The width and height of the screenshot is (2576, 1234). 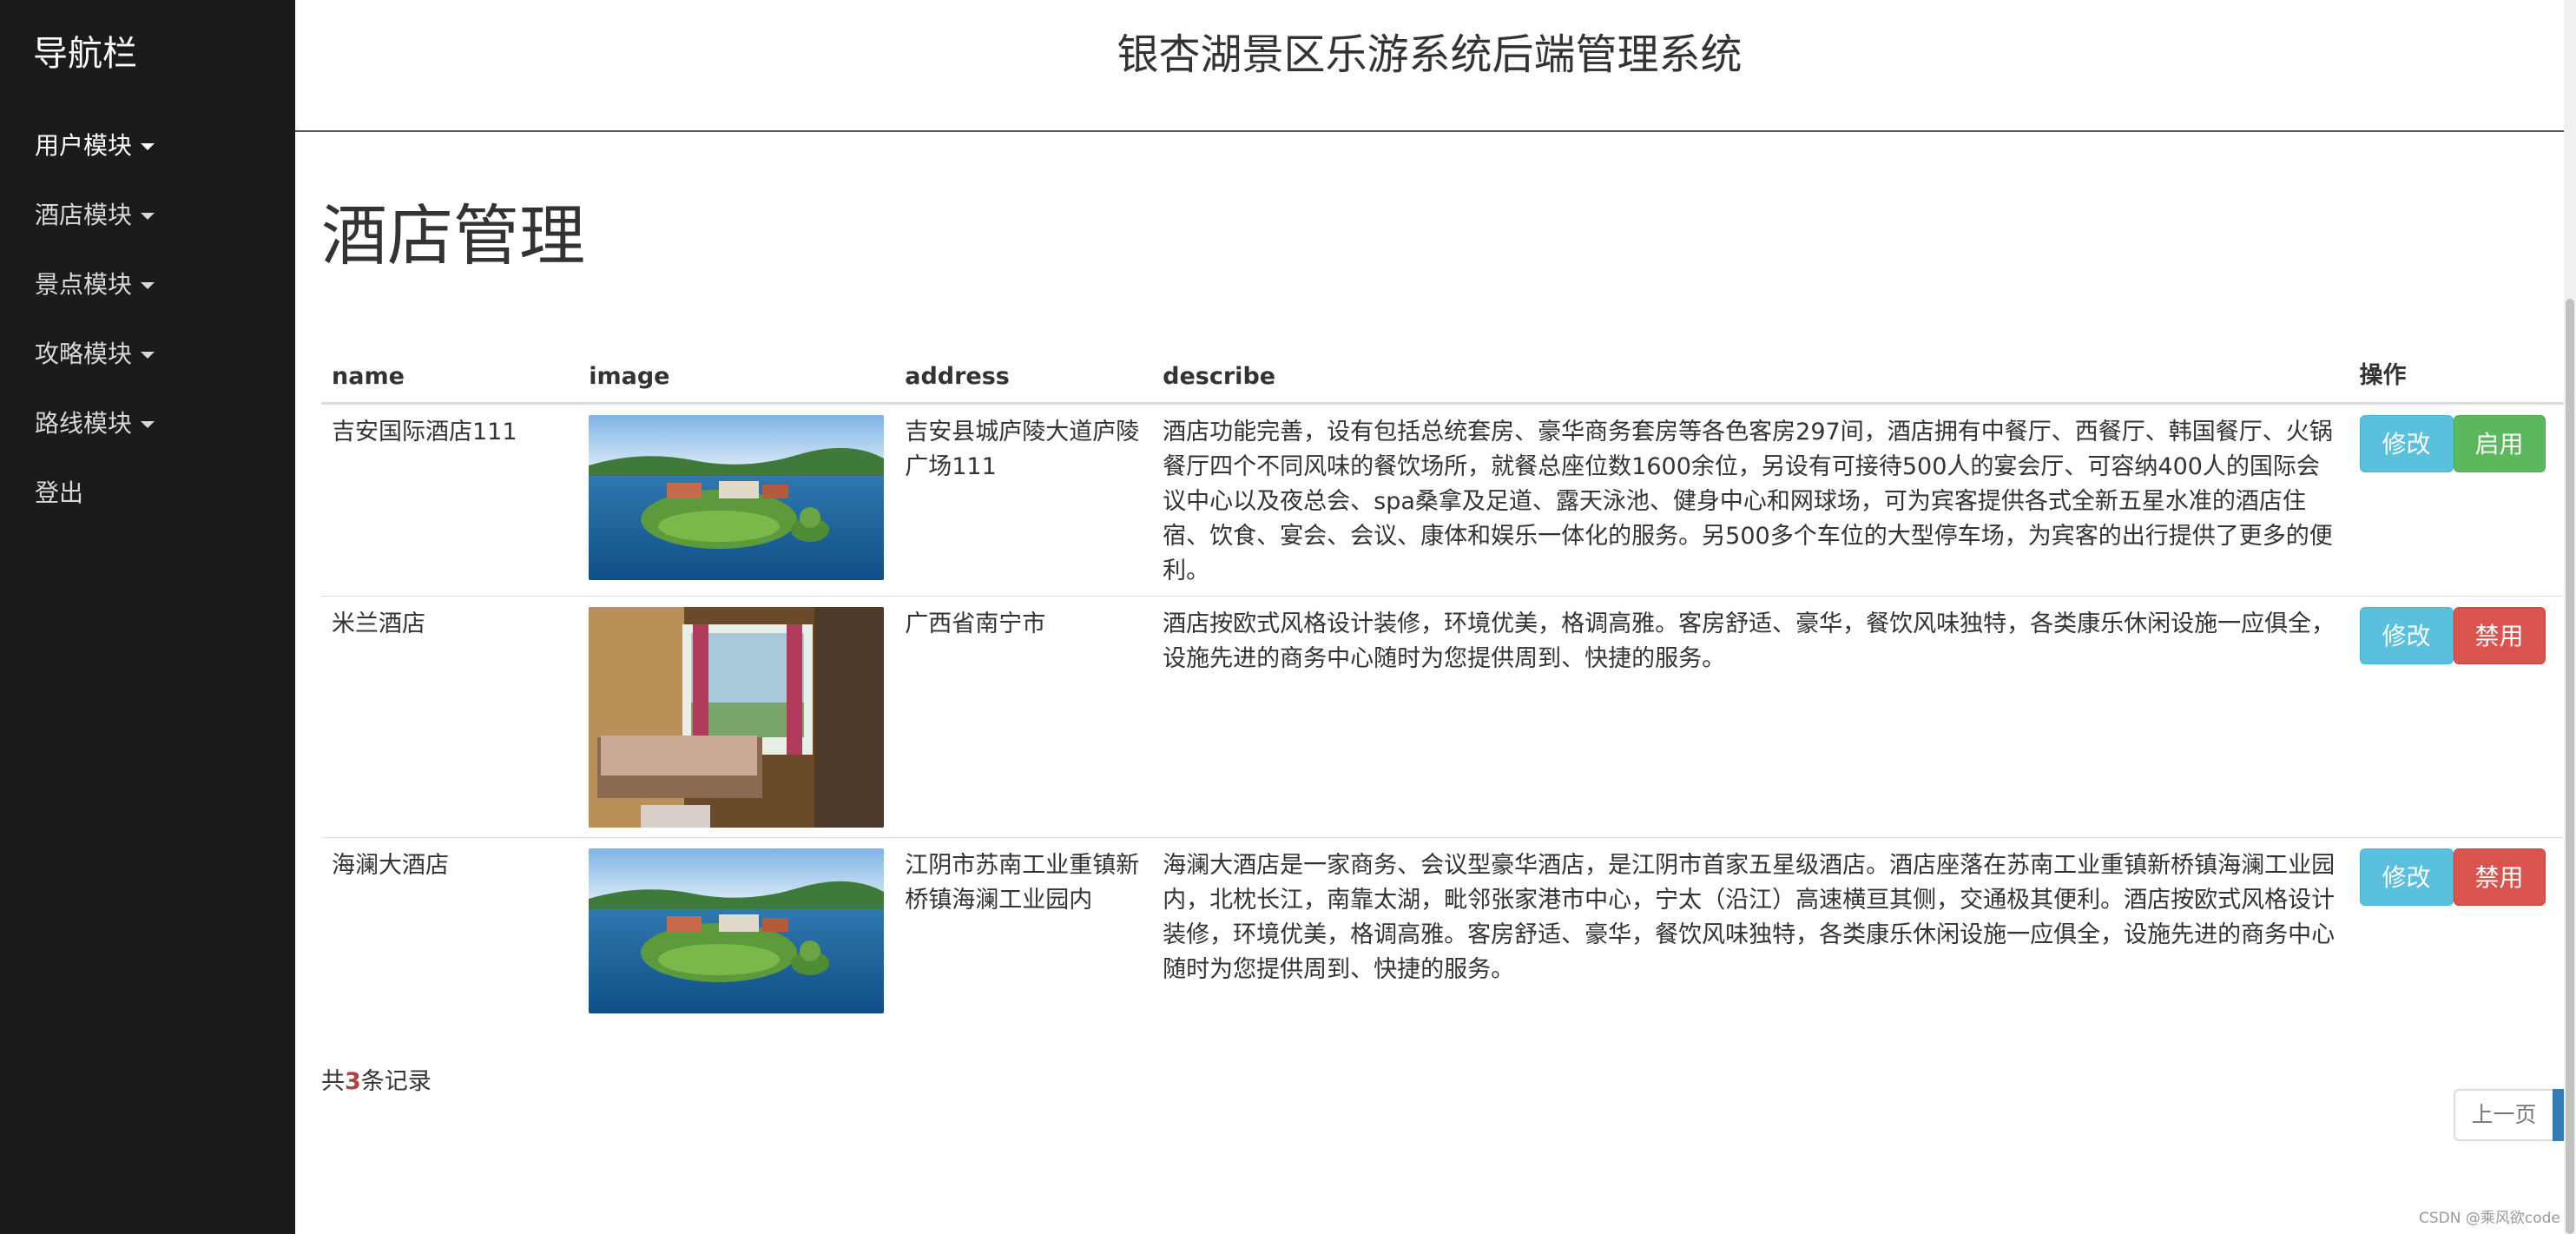 What do you see at coordinates (84, 215) in the screenshot?
I see `sidebar-item-label: 酒店模块` at bounding box center [84, 215].